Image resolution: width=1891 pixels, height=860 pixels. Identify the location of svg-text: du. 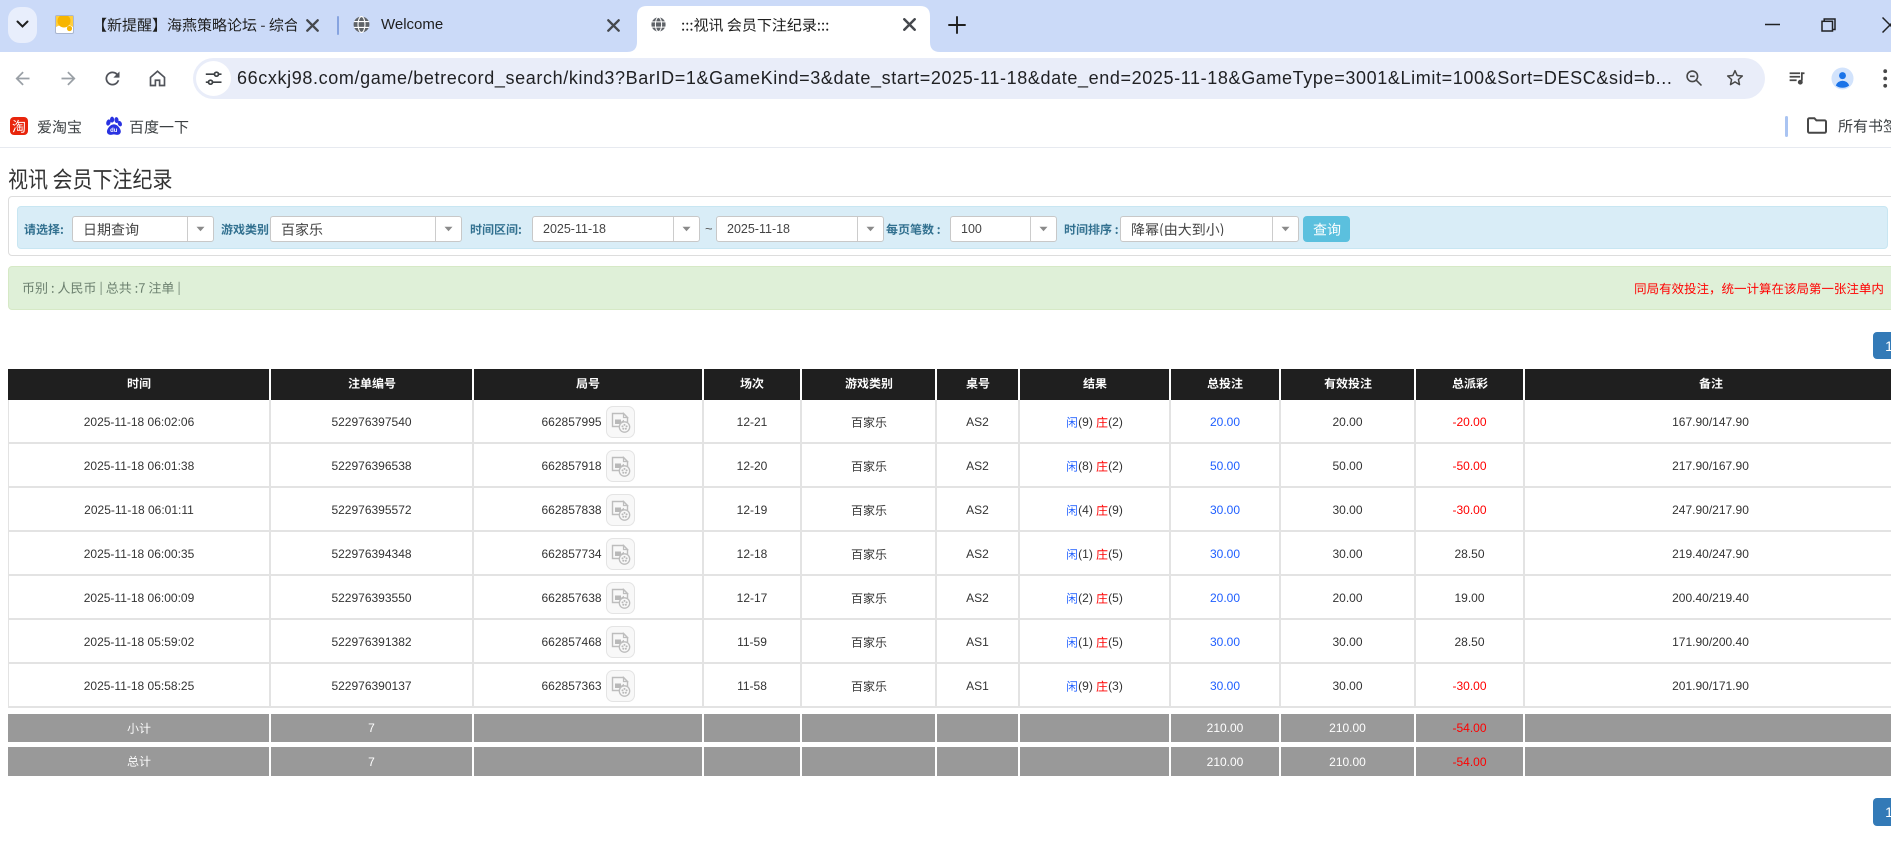
(114, 131).